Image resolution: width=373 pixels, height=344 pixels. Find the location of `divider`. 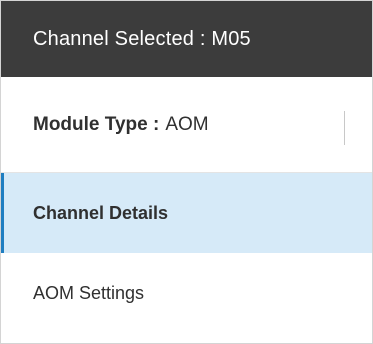

divider is located at coordinates (344, 128).